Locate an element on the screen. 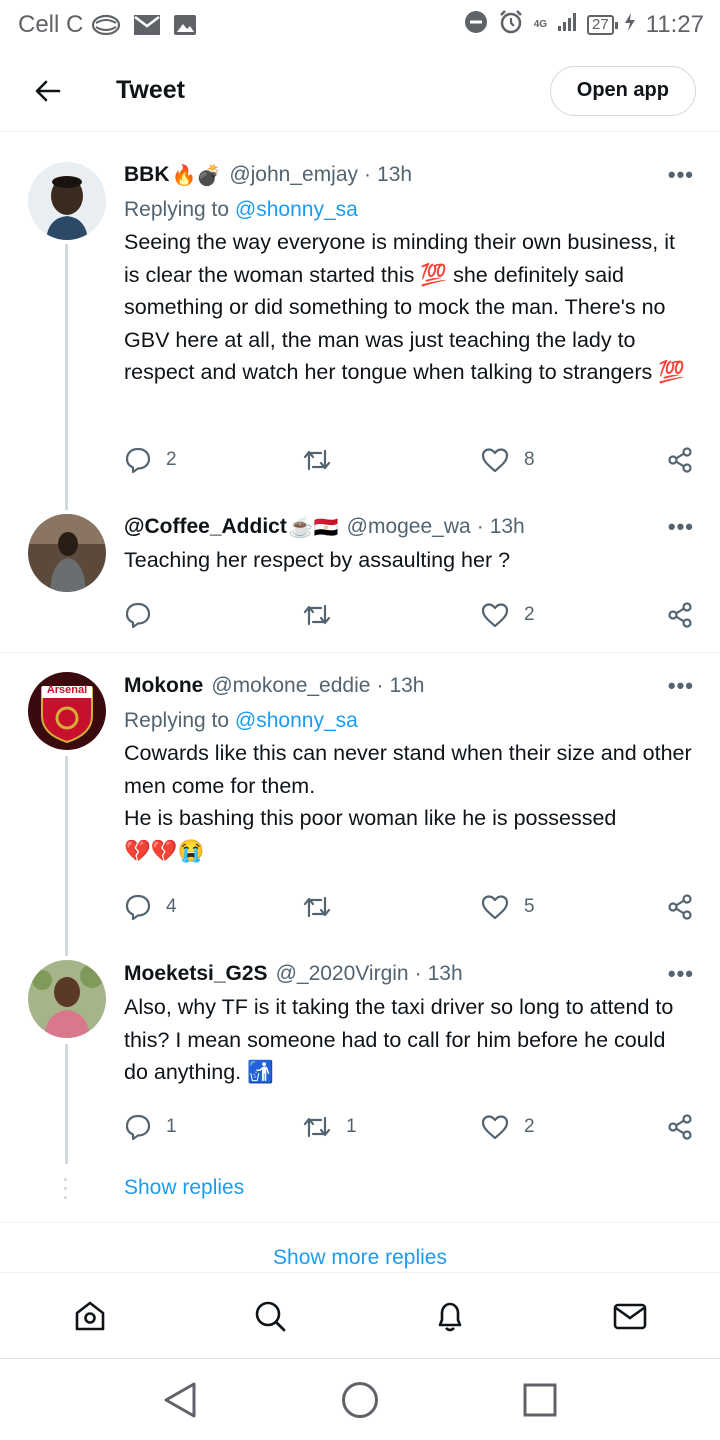 This screenshot has width=720, height=1440. system-navigation-bar is located at coordinates (360, 1399).